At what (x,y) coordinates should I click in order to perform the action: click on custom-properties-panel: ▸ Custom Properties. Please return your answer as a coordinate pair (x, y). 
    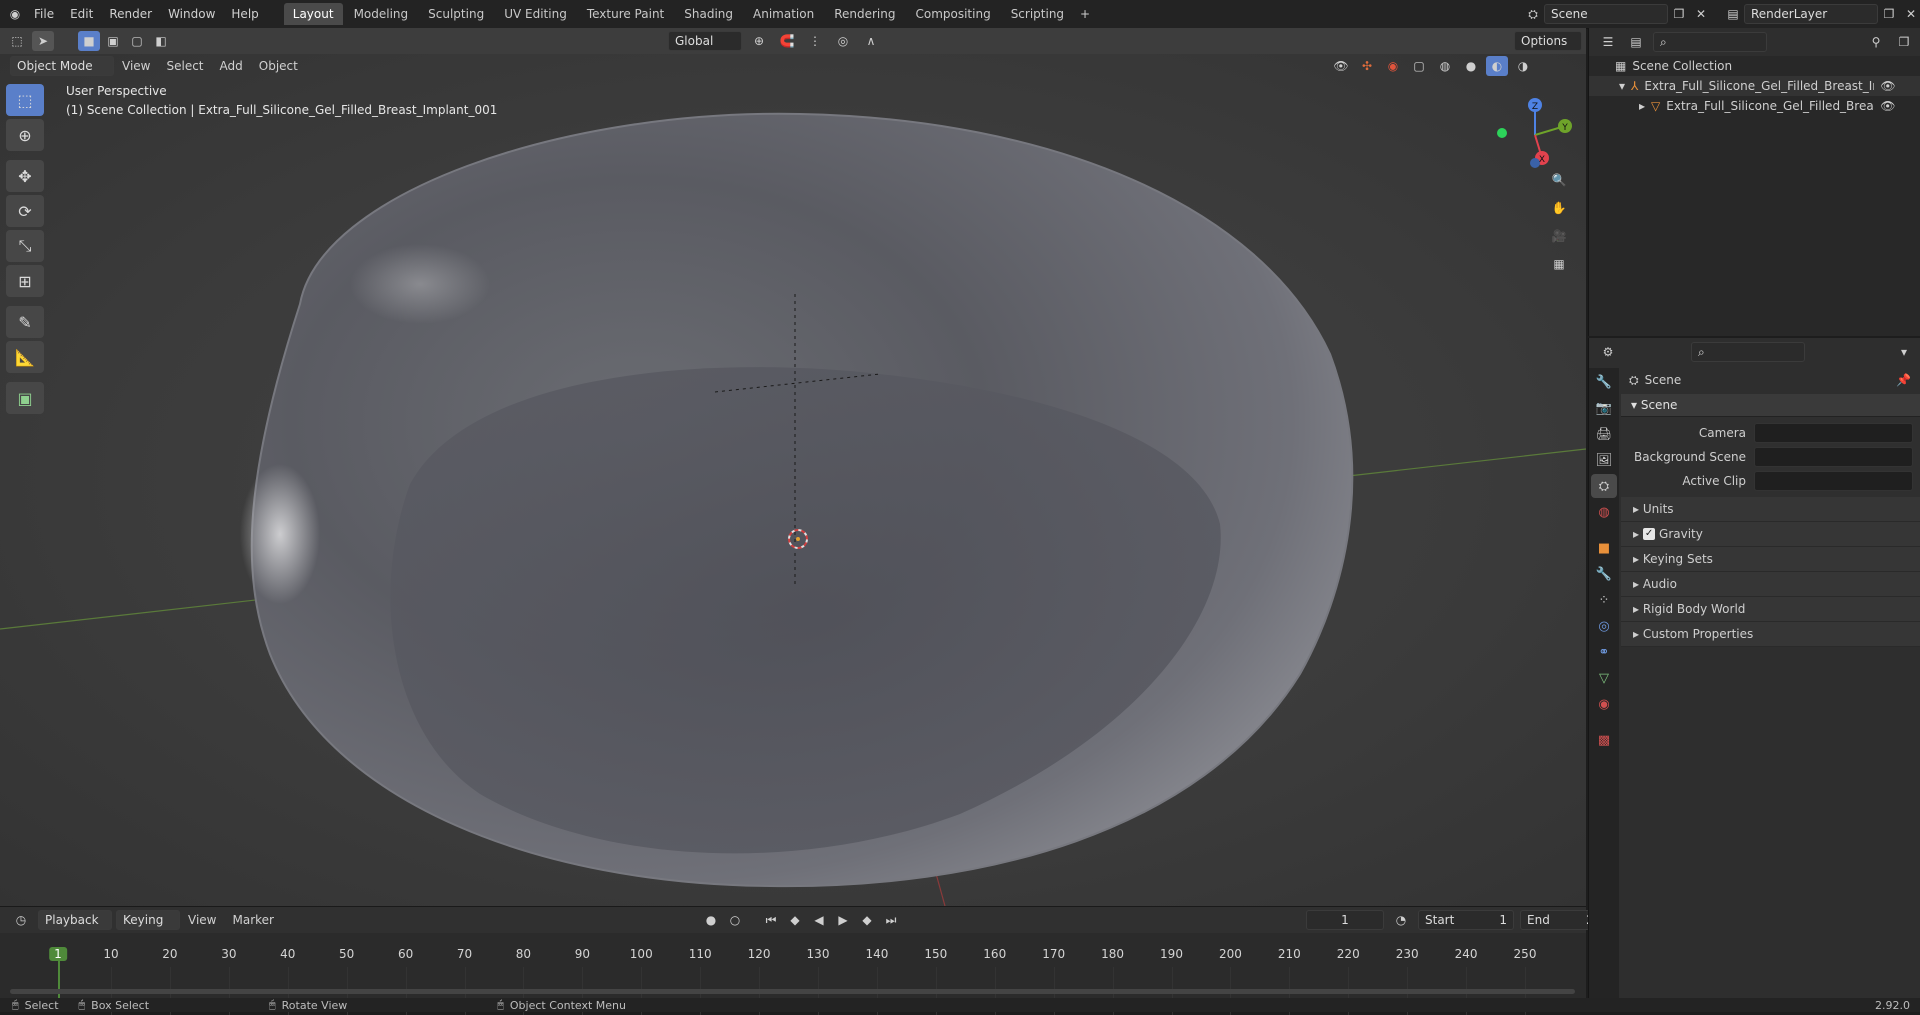
    Looking at the image, I should click on (1770, 634).